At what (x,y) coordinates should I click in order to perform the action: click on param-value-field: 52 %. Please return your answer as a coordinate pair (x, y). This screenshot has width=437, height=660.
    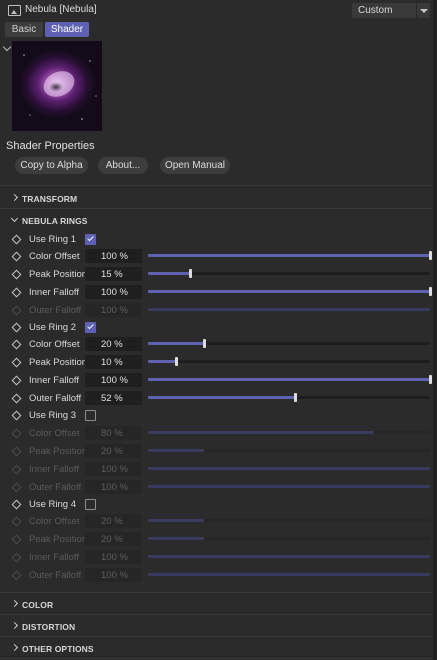
    Looking at the image, I should click on (113, 398).